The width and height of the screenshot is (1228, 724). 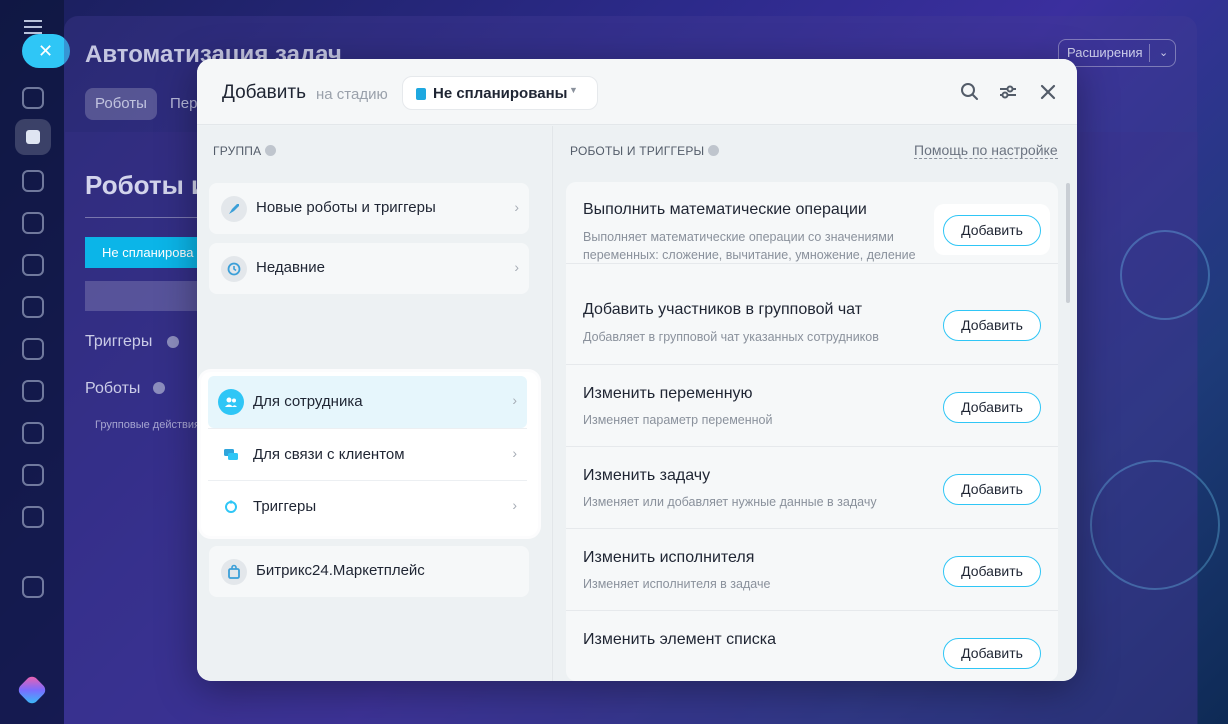 I want to click on users-icon, so click(x=231, y=402).